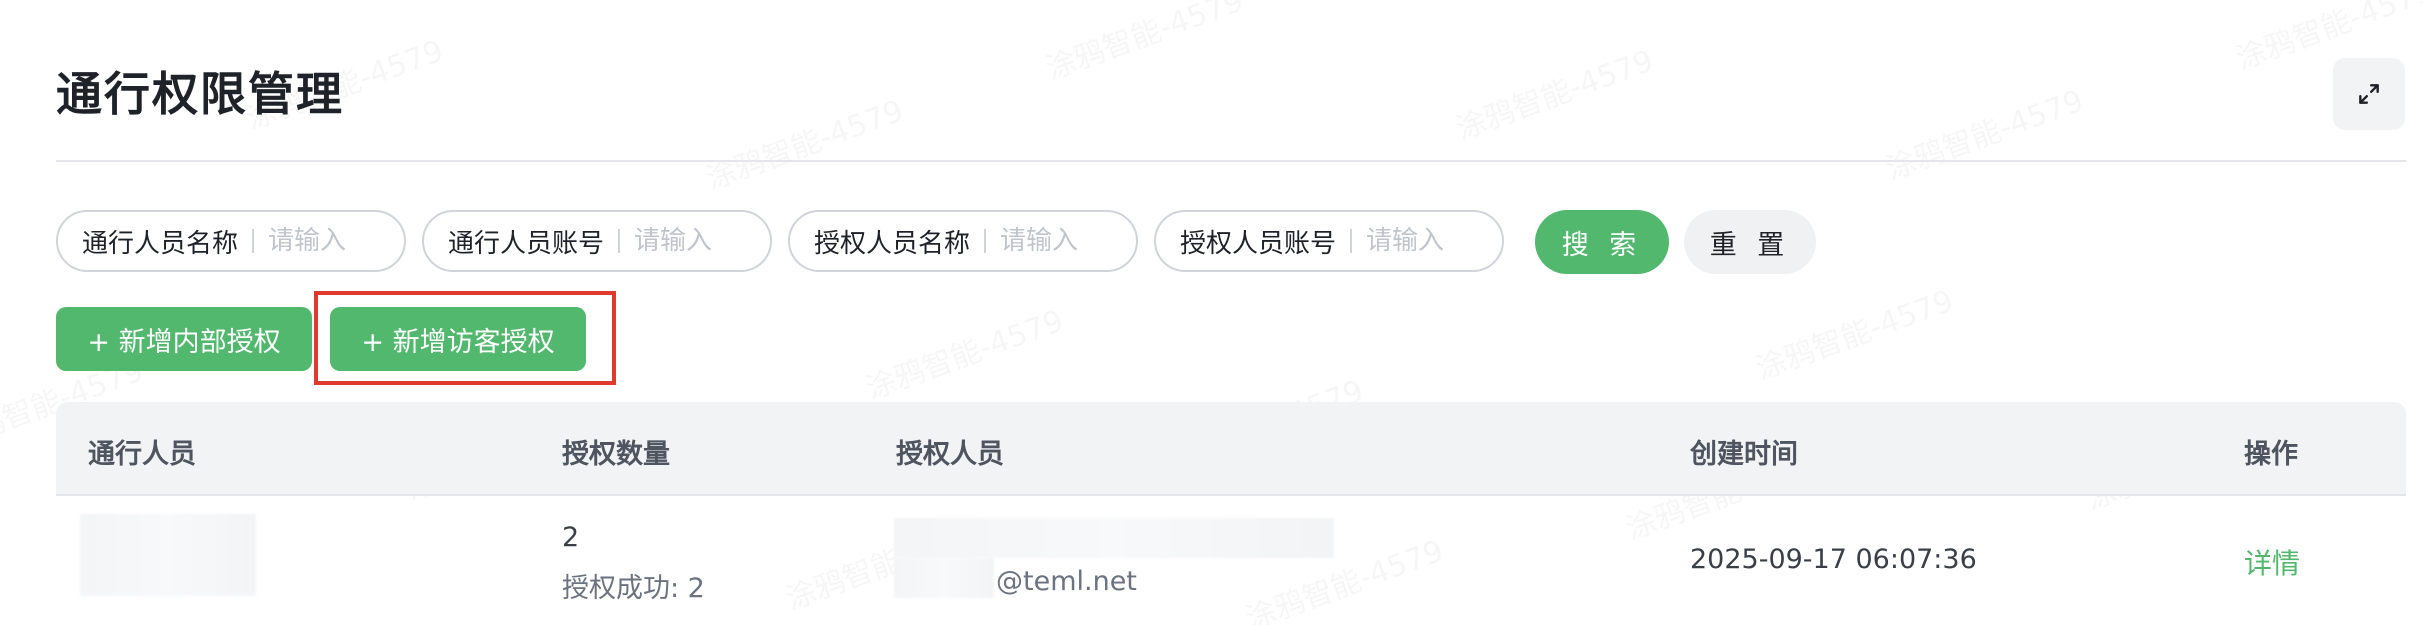 The image size is (2423, 625). What do you see at coordinates (1833, 559) in the screenshot?
I see `created-at: 2025-09-17 06:07:36` at bounding box center [1833, 559].